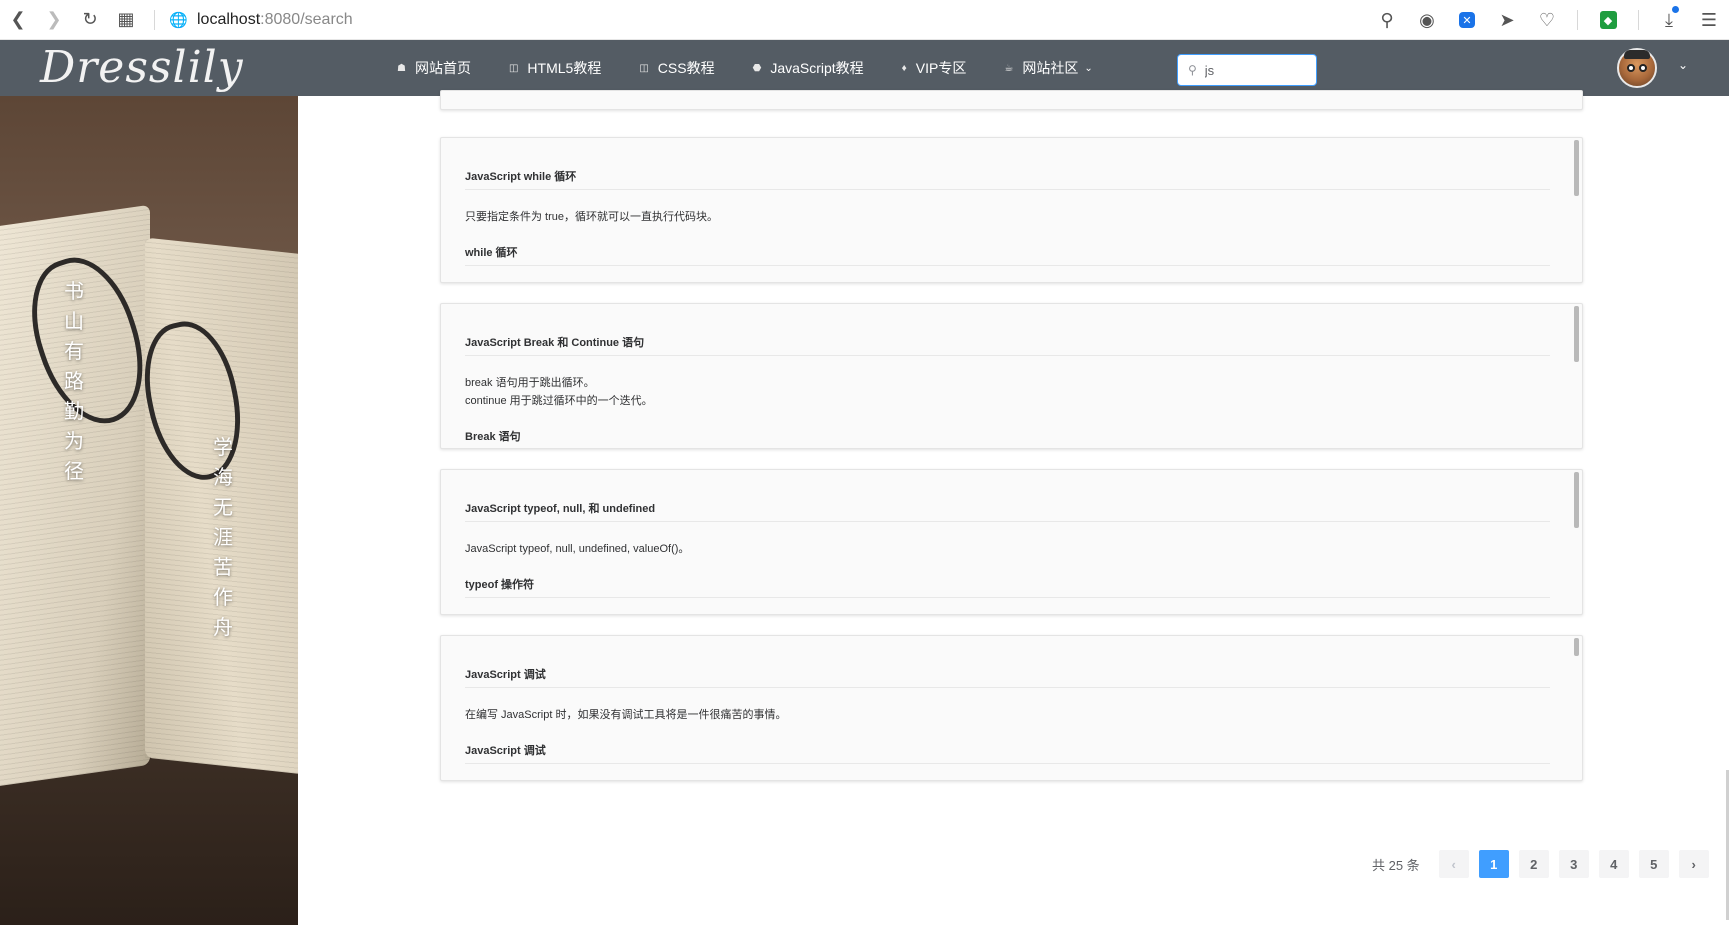 The width and height of the screenshot is (1729, 927). Describe the element at coordinates (941, 68) in the screenshot. I see `nav-item-label: VIP专区` at that location.